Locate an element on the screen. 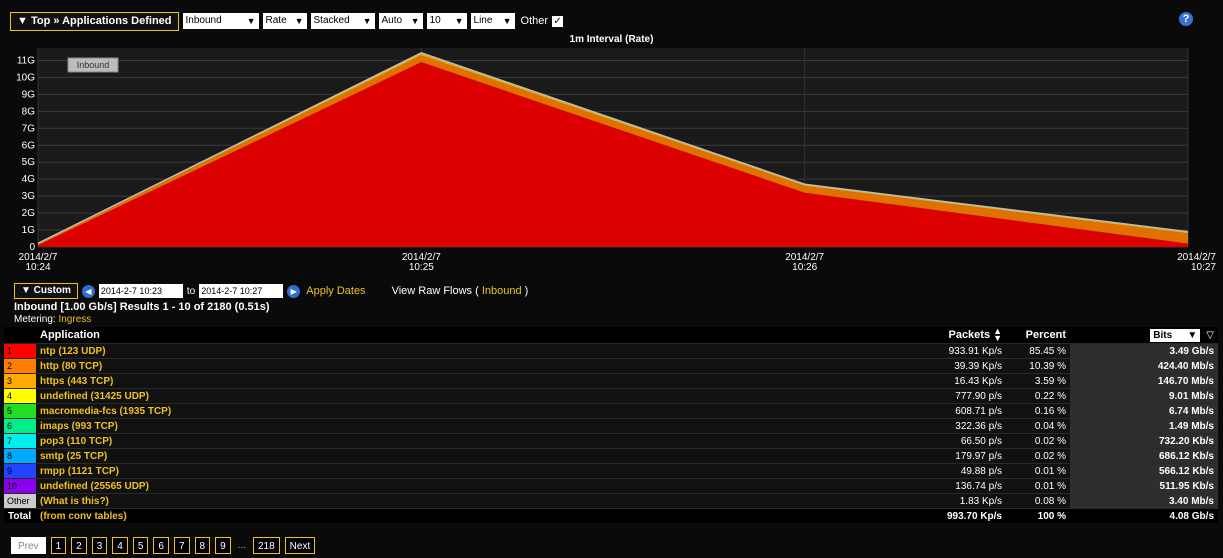  raw-flows-inbound-link: Inbound is located at coordinates (502, 291).